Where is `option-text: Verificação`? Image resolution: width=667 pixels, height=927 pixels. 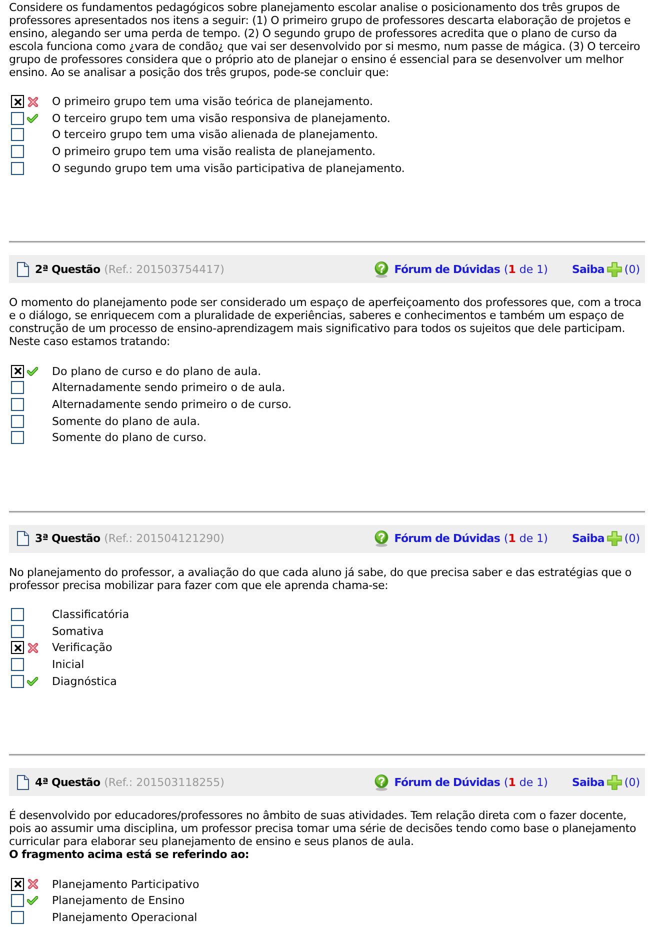
option-text: Verificação is located at coordinates (82, 647).